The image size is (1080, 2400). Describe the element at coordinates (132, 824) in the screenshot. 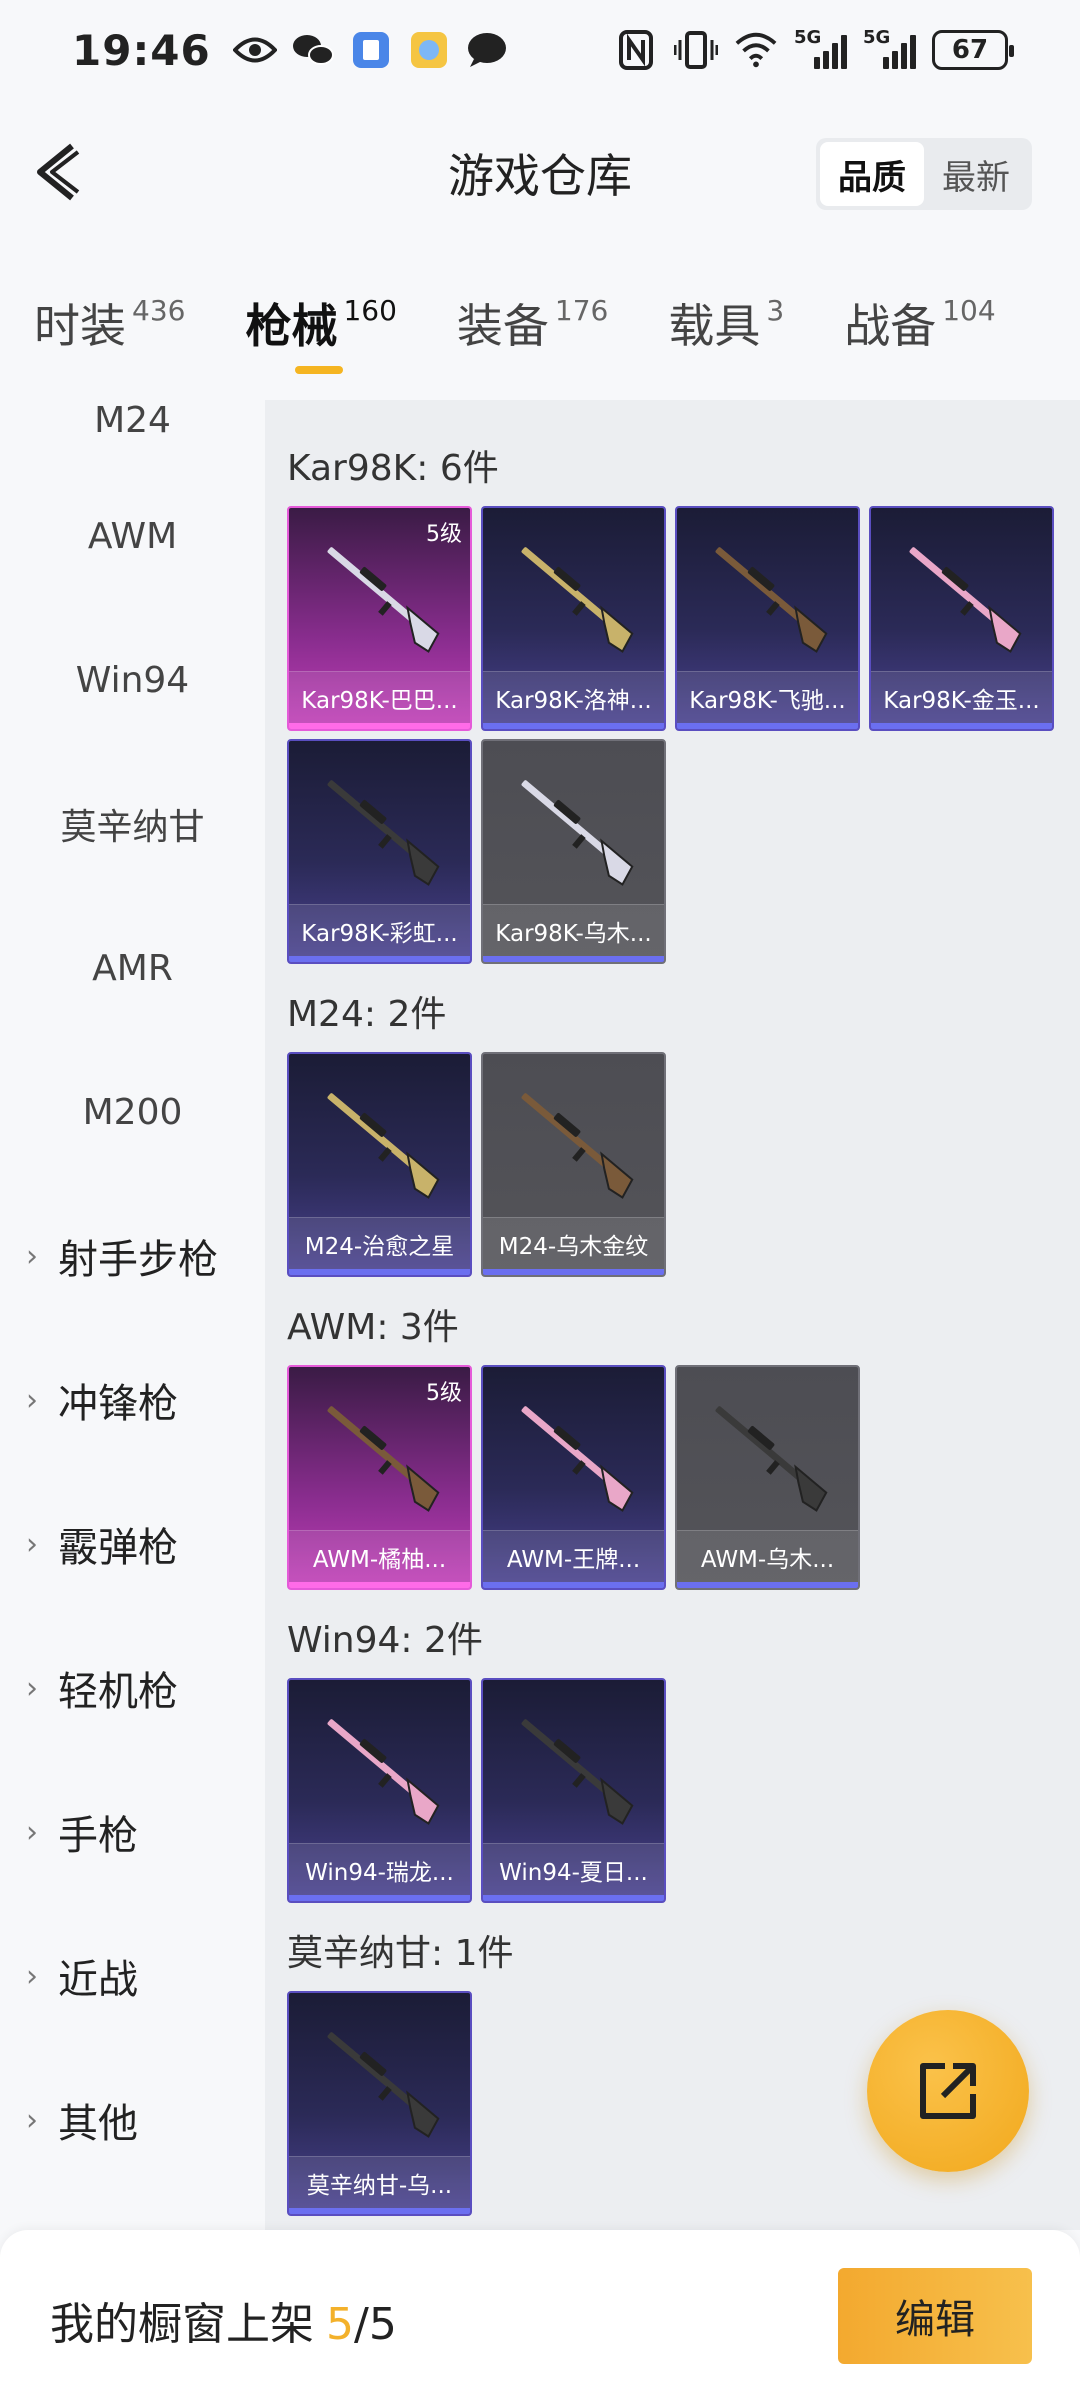

I see `sidebar-item-mosin: 莫辛纳甘` at that location.